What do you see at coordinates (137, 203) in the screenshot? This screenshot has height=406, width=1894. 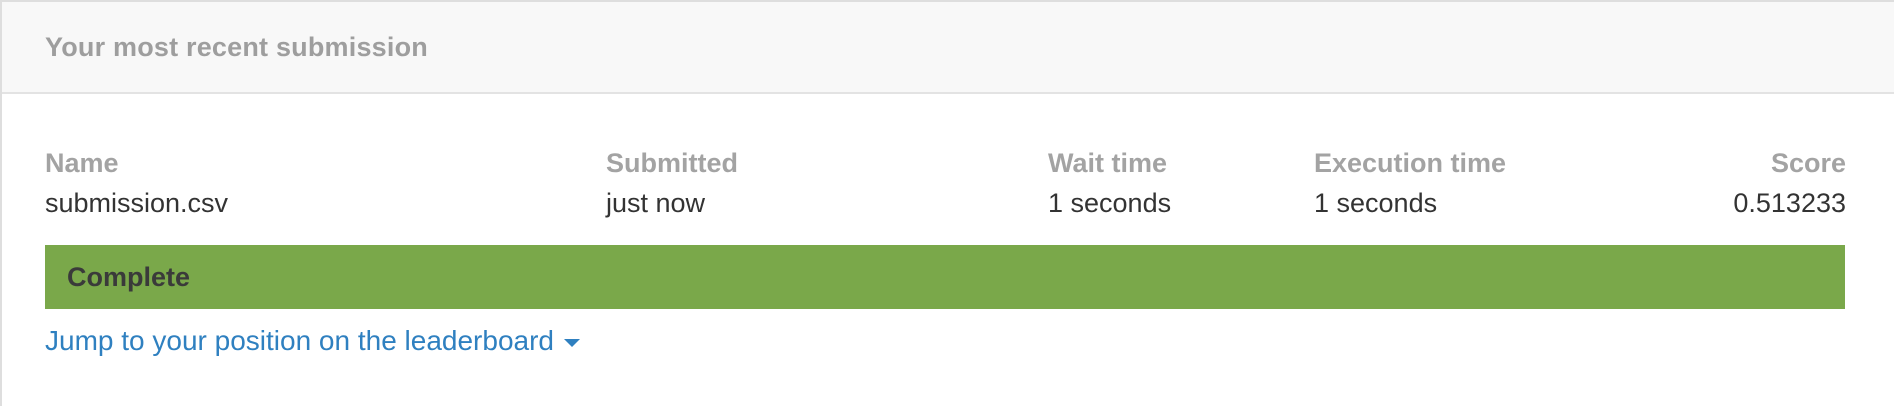 I see `name-value: submission.csv` at bounding box center [137, 203].